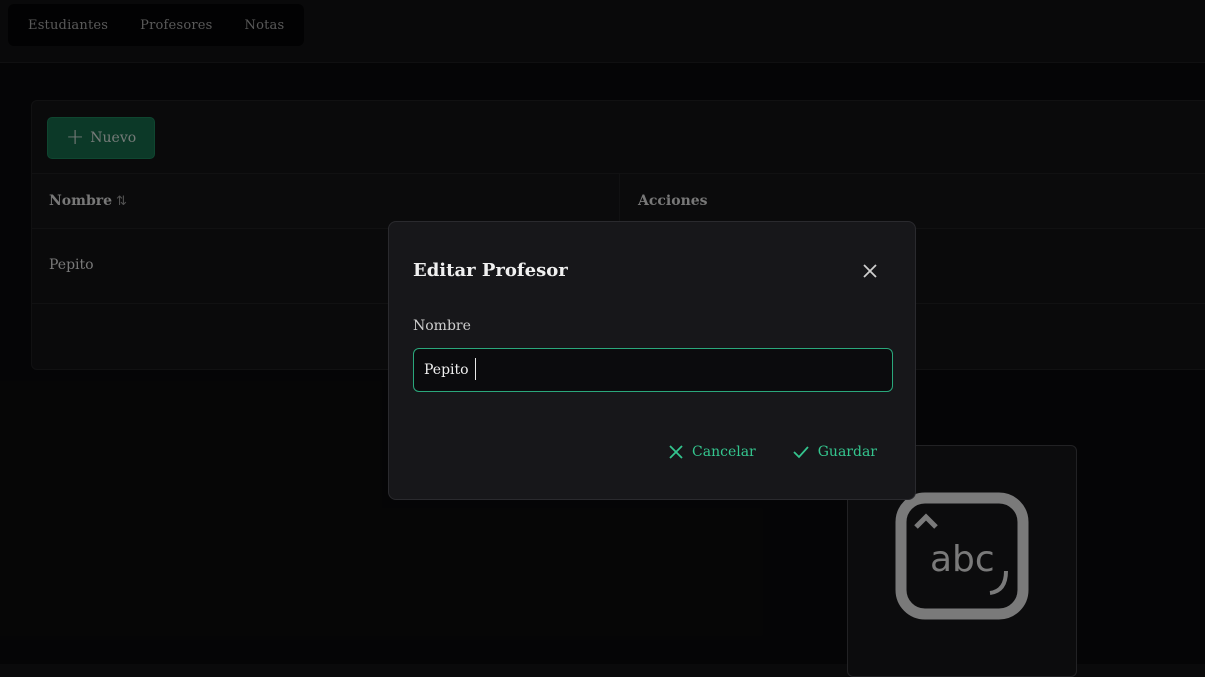 This screenshot has width=1205, height=677. I want to click on close-button, so click(870, 271).